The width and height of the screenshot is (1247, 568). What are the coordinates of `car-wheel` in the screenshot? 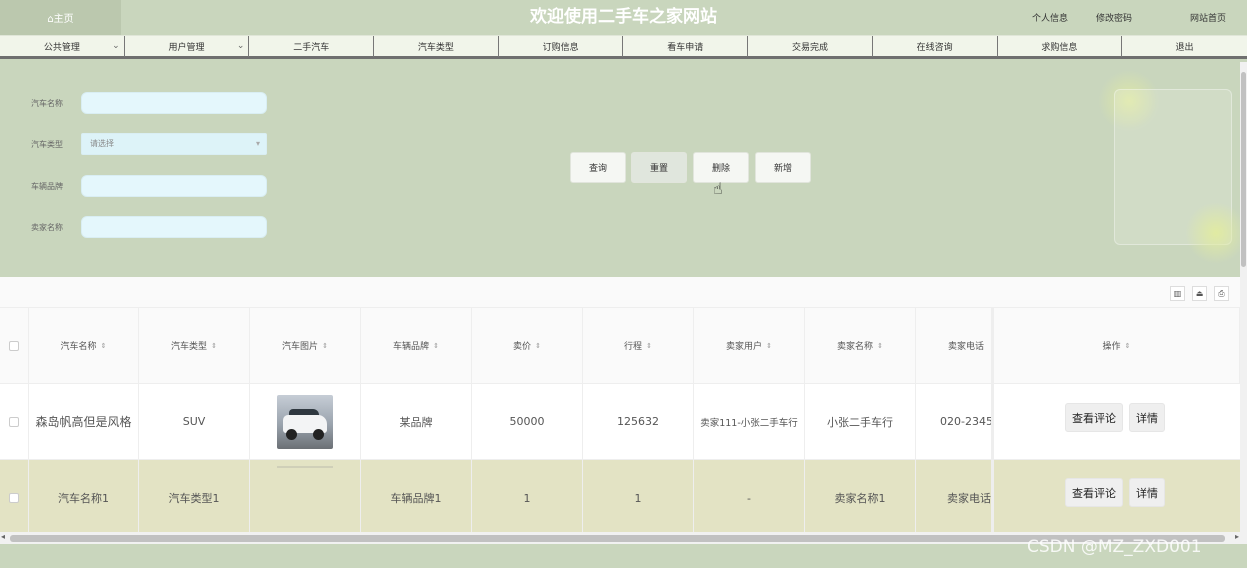 It's located at (318, 434).